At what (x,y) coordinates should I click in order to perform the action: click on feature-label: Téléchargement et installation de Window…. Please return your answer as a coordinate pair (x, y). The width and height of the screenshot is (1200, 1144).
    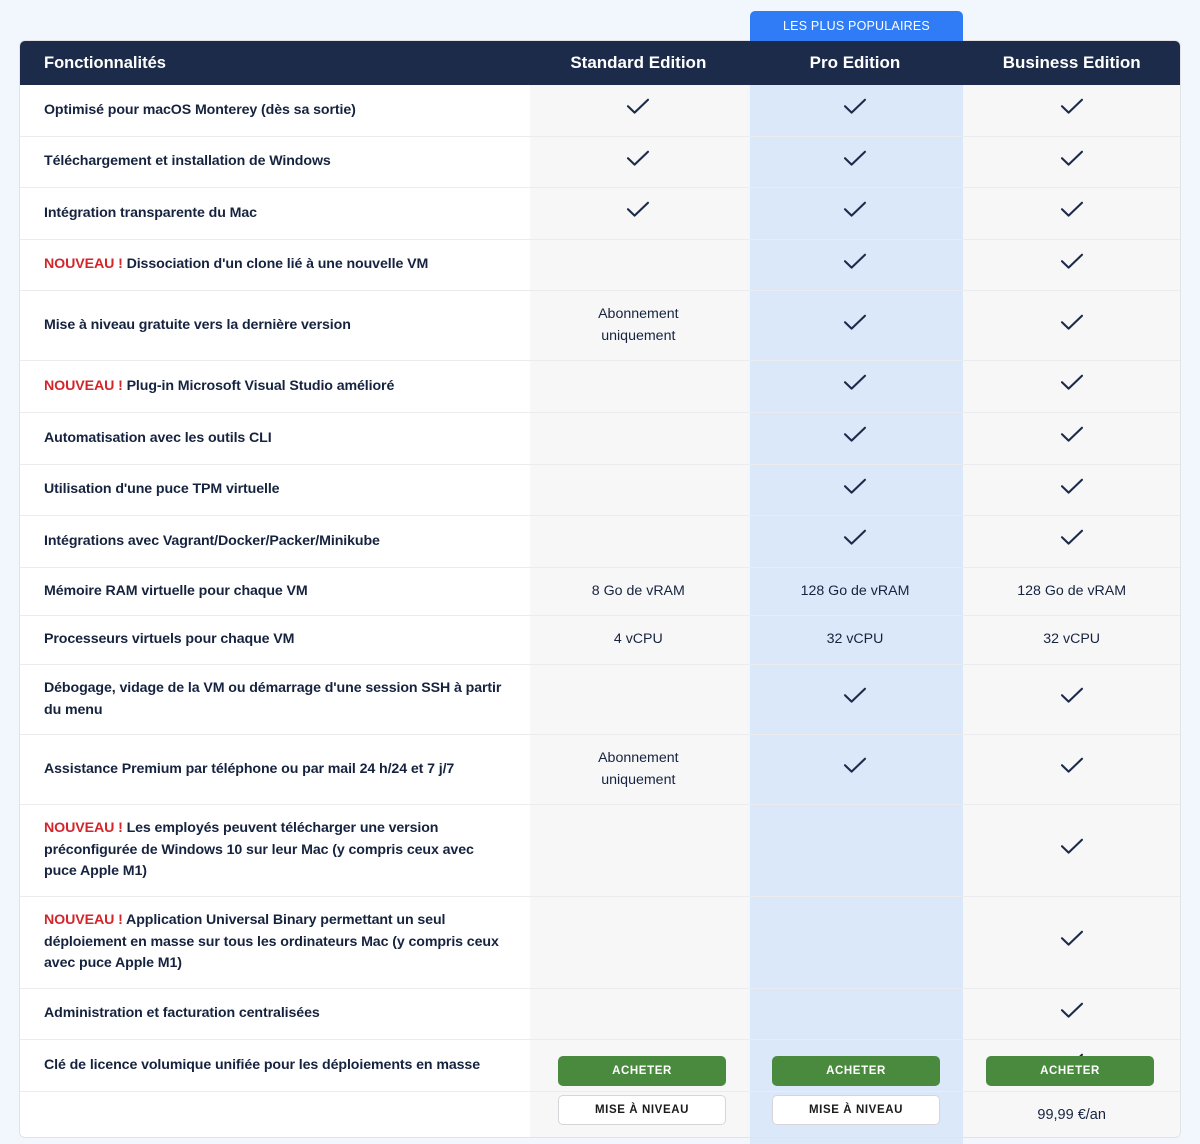
    Looking at the image, I should click on (187, 161).